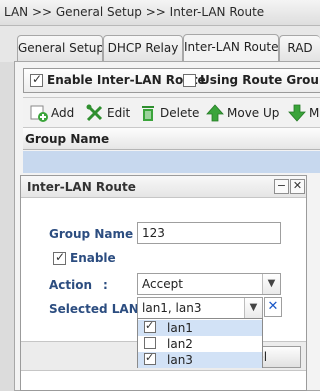  What do you see at coordinates (39, 113) in the screenshot?
I see `add-icon` at bounding box center [39, 113].